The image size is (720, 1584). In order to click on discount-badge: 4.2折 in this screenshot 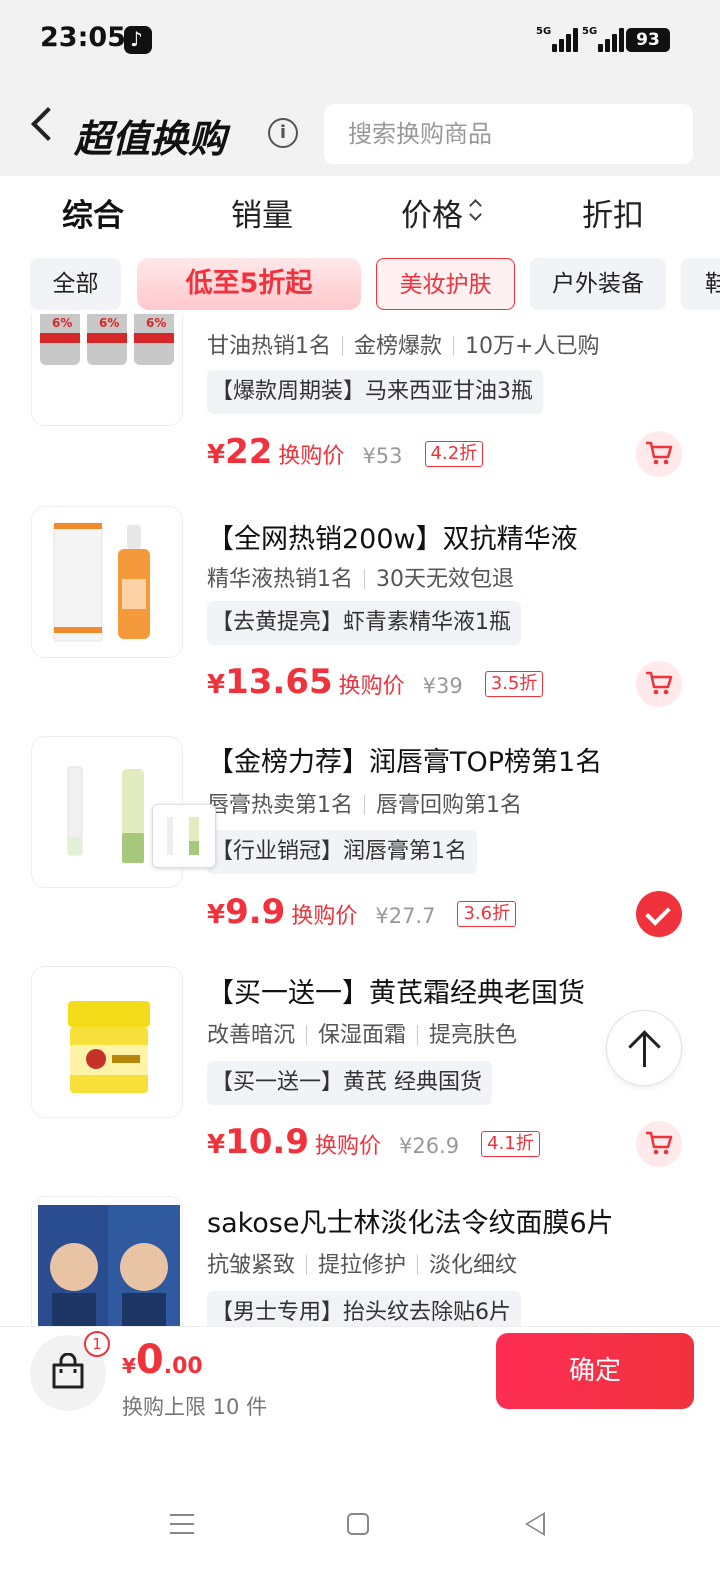, I will do `click(454, 454)`.